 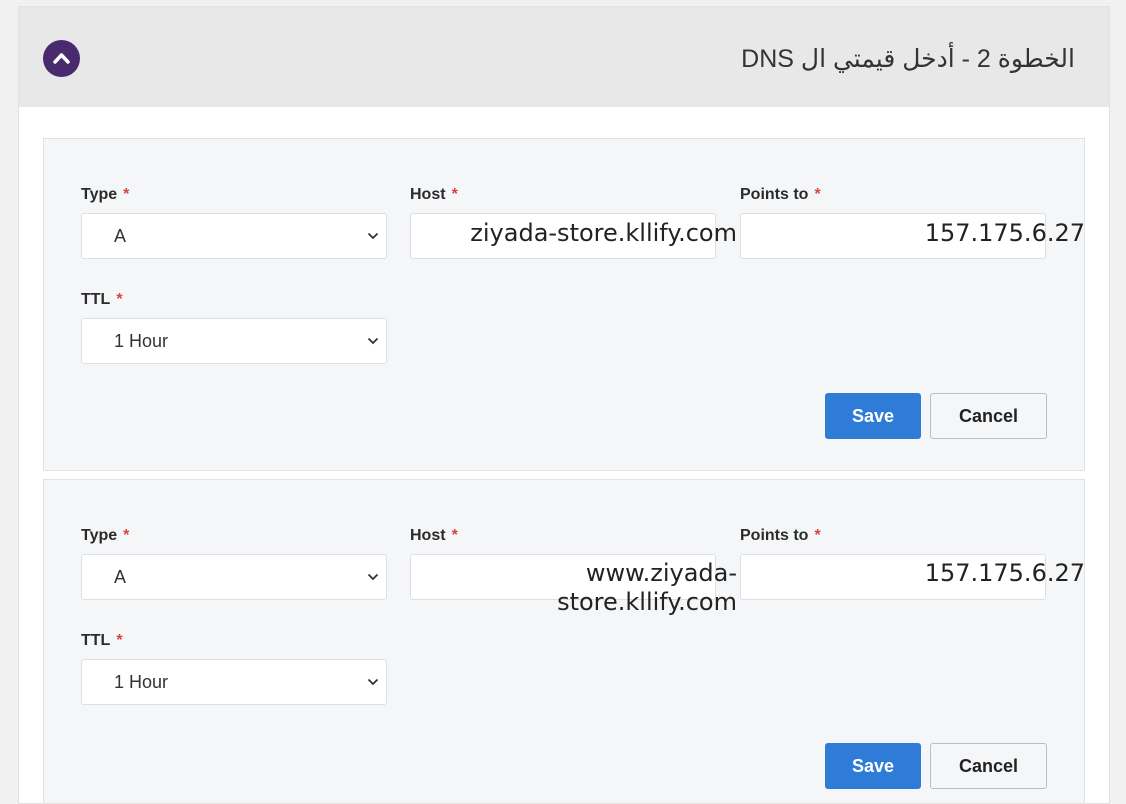 I want to click on host-value-line-1: www.ziyada-, so click(x=661, y=573).